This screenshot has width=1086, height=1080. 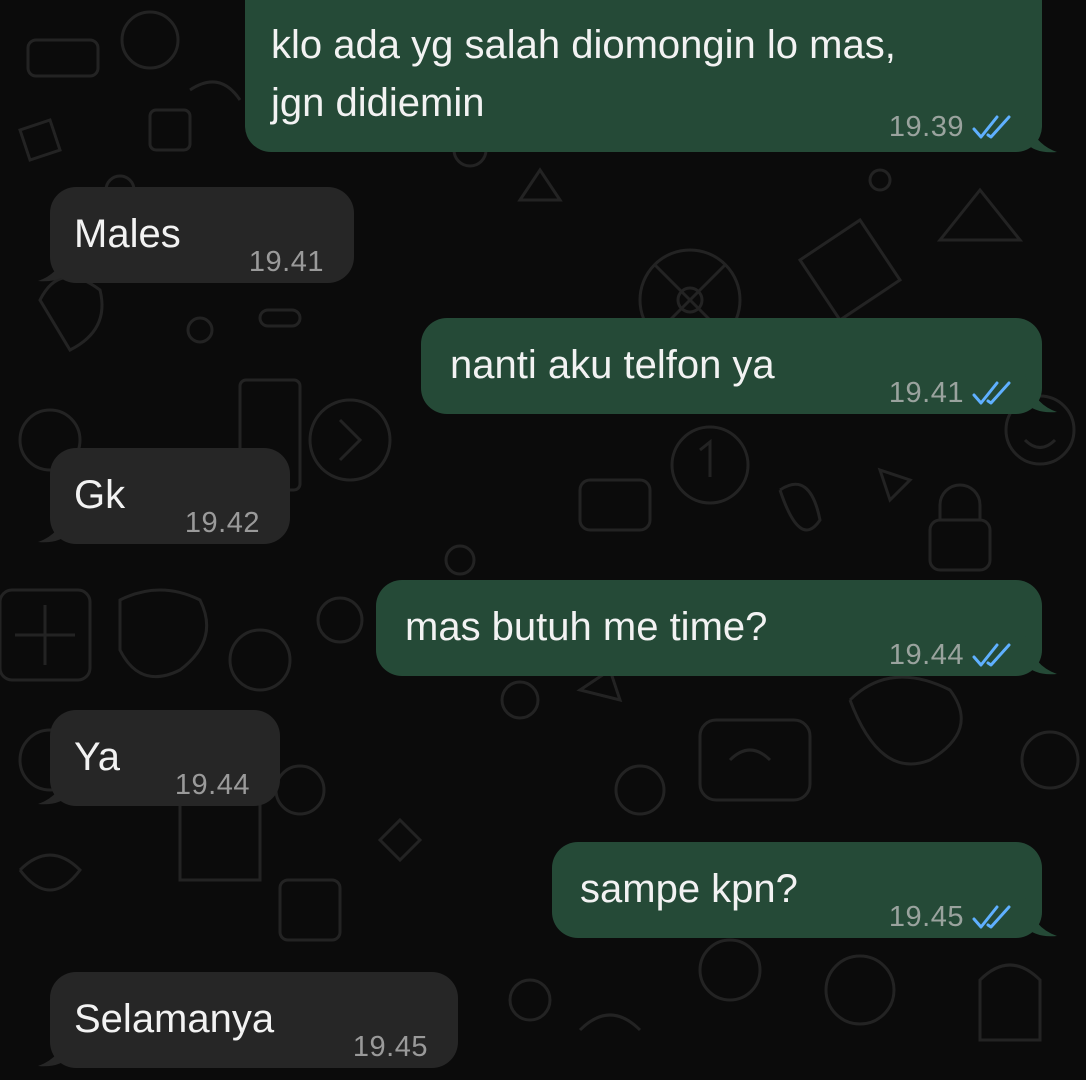 What do you see at coordinates (165, 758) in the screenshot?
I see `incoming-message: Ya 19.44` at bounding box center [165, 758].